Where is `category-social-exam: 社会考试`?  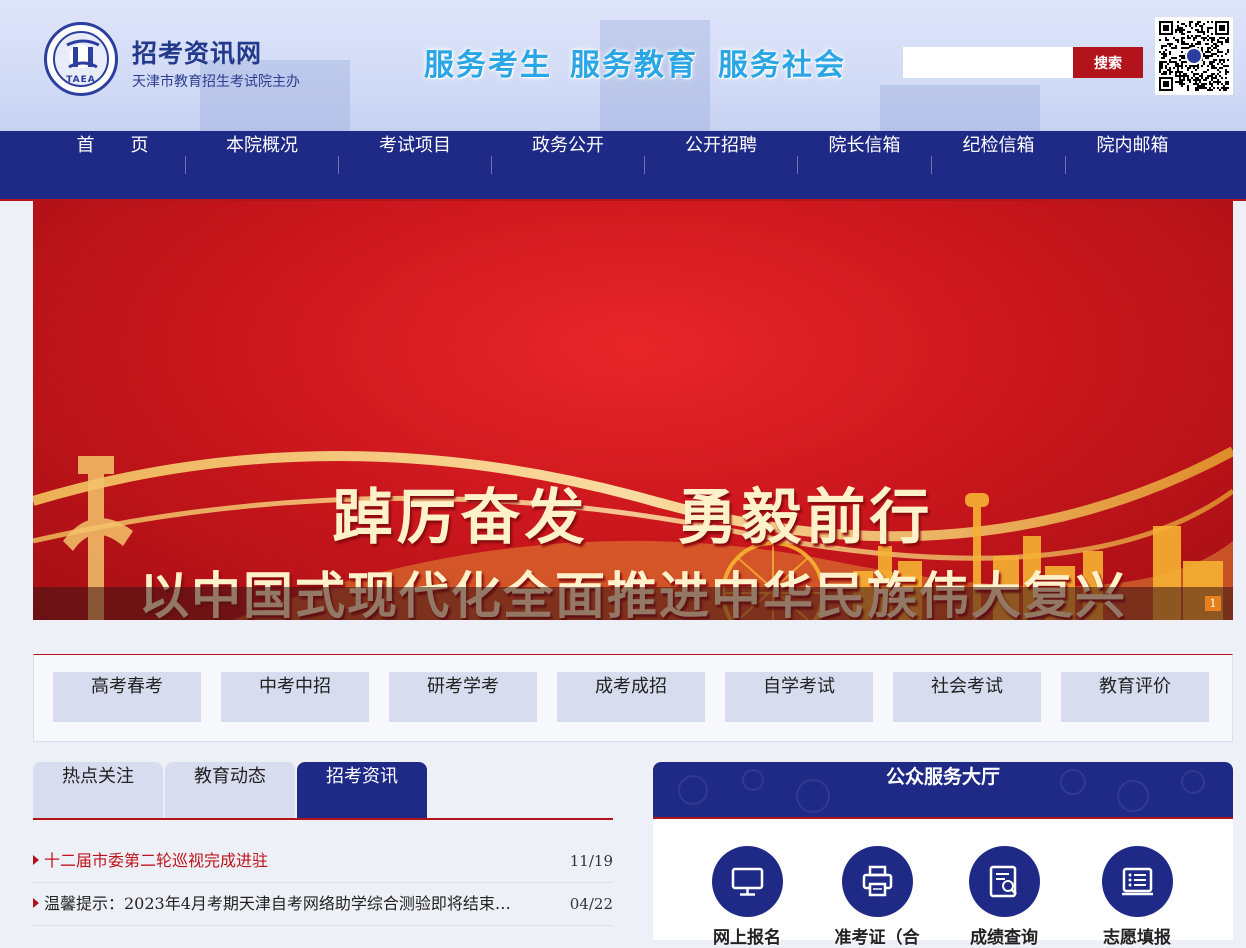 category-social-exam: 社会考试 is located at coordinates (967, 697).